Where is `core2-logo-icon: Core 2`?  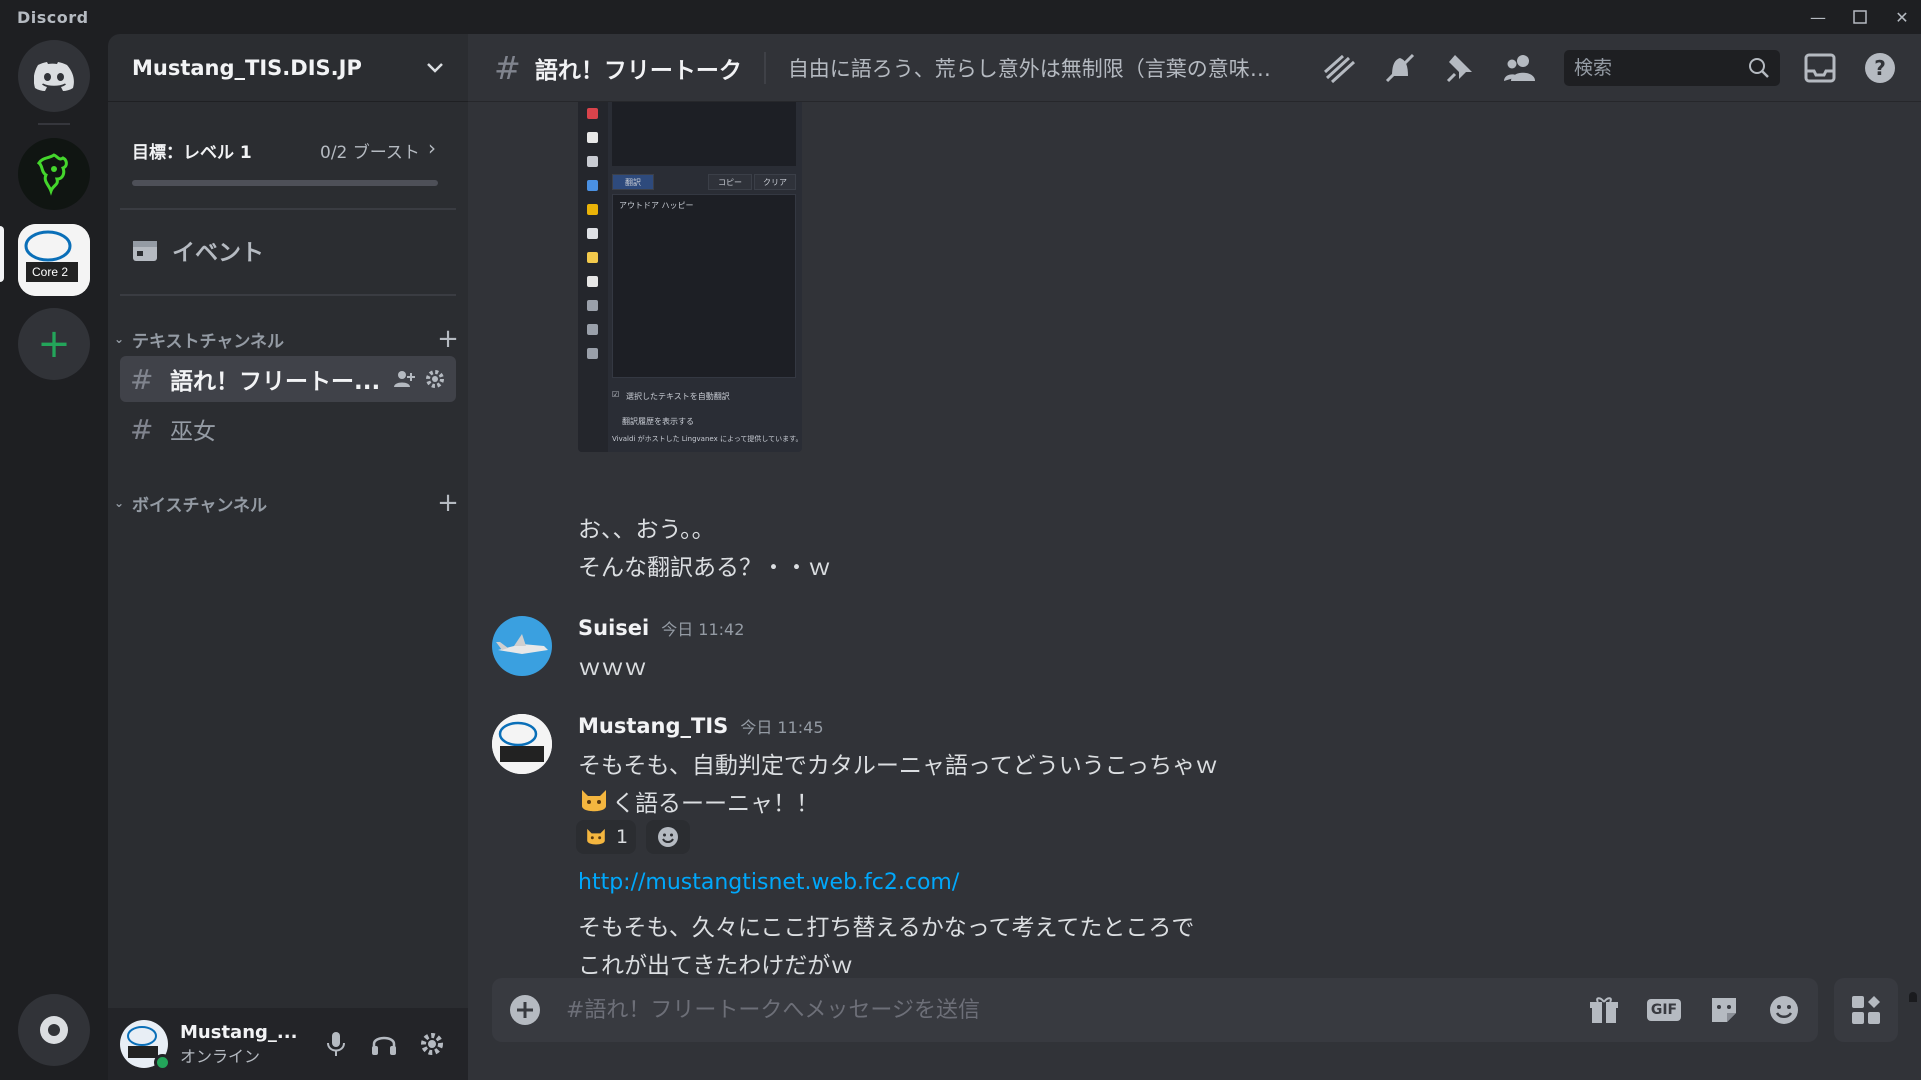 core2-logo-icon: Core 2 is located at coordinates (54, 260).